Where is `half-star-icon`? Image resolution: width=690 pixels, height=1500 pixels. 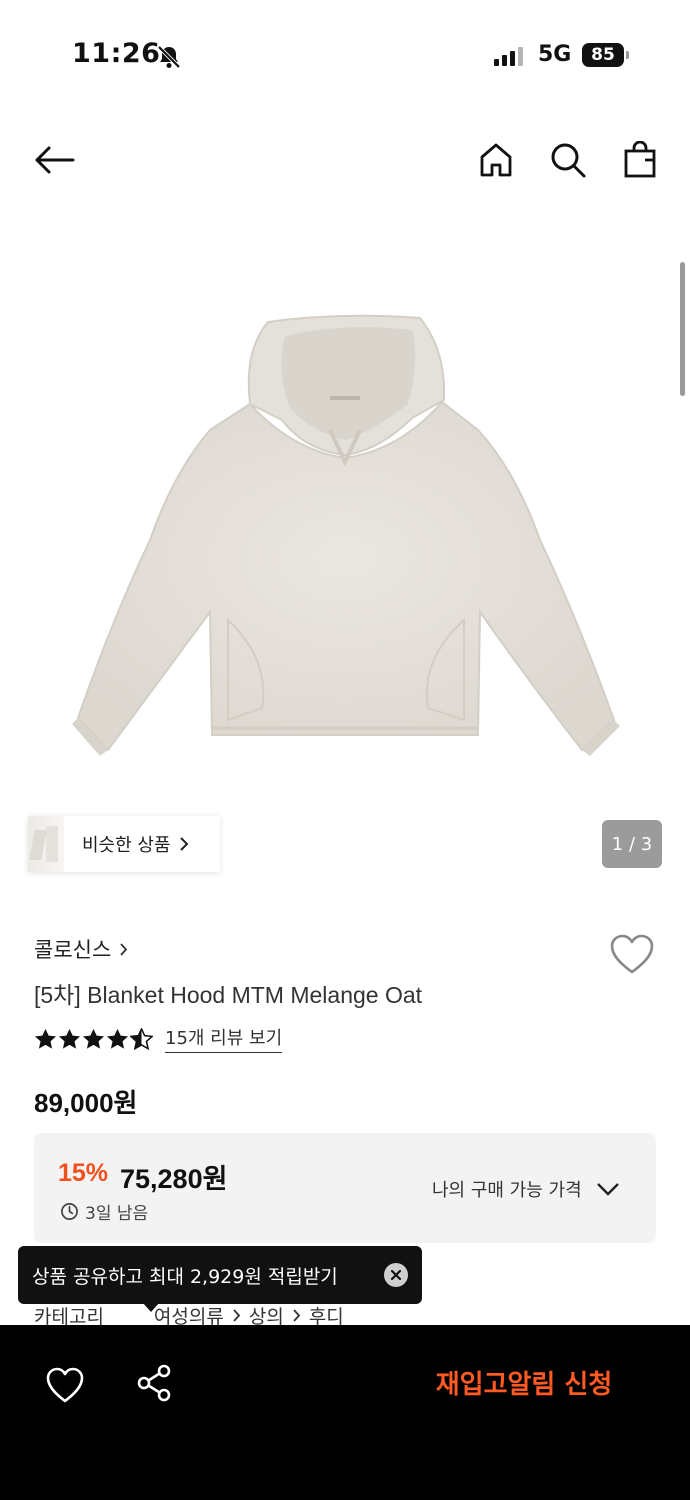 half-star-icon is located at coordinates (141, 1038).